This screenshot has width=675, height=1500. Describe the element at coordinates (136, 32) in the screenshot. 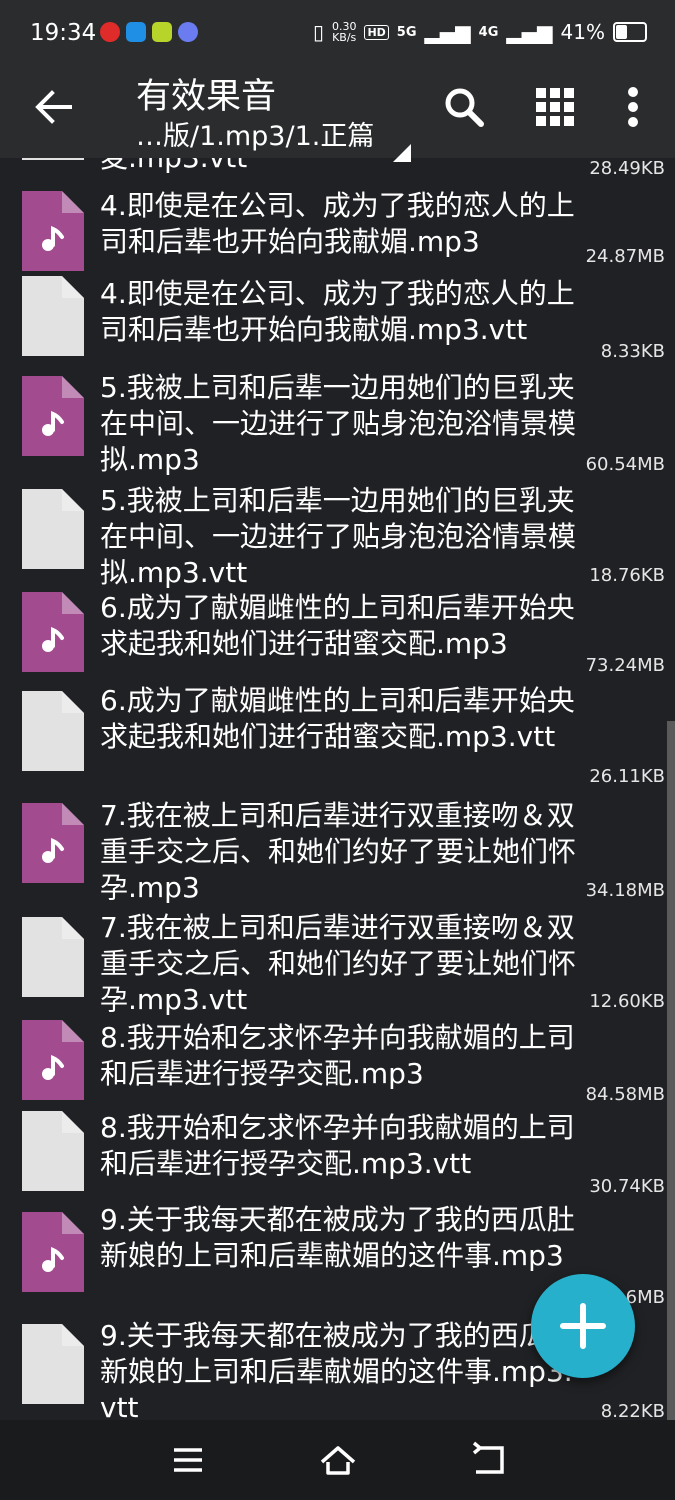

I see `bilibili-icon` at that location.